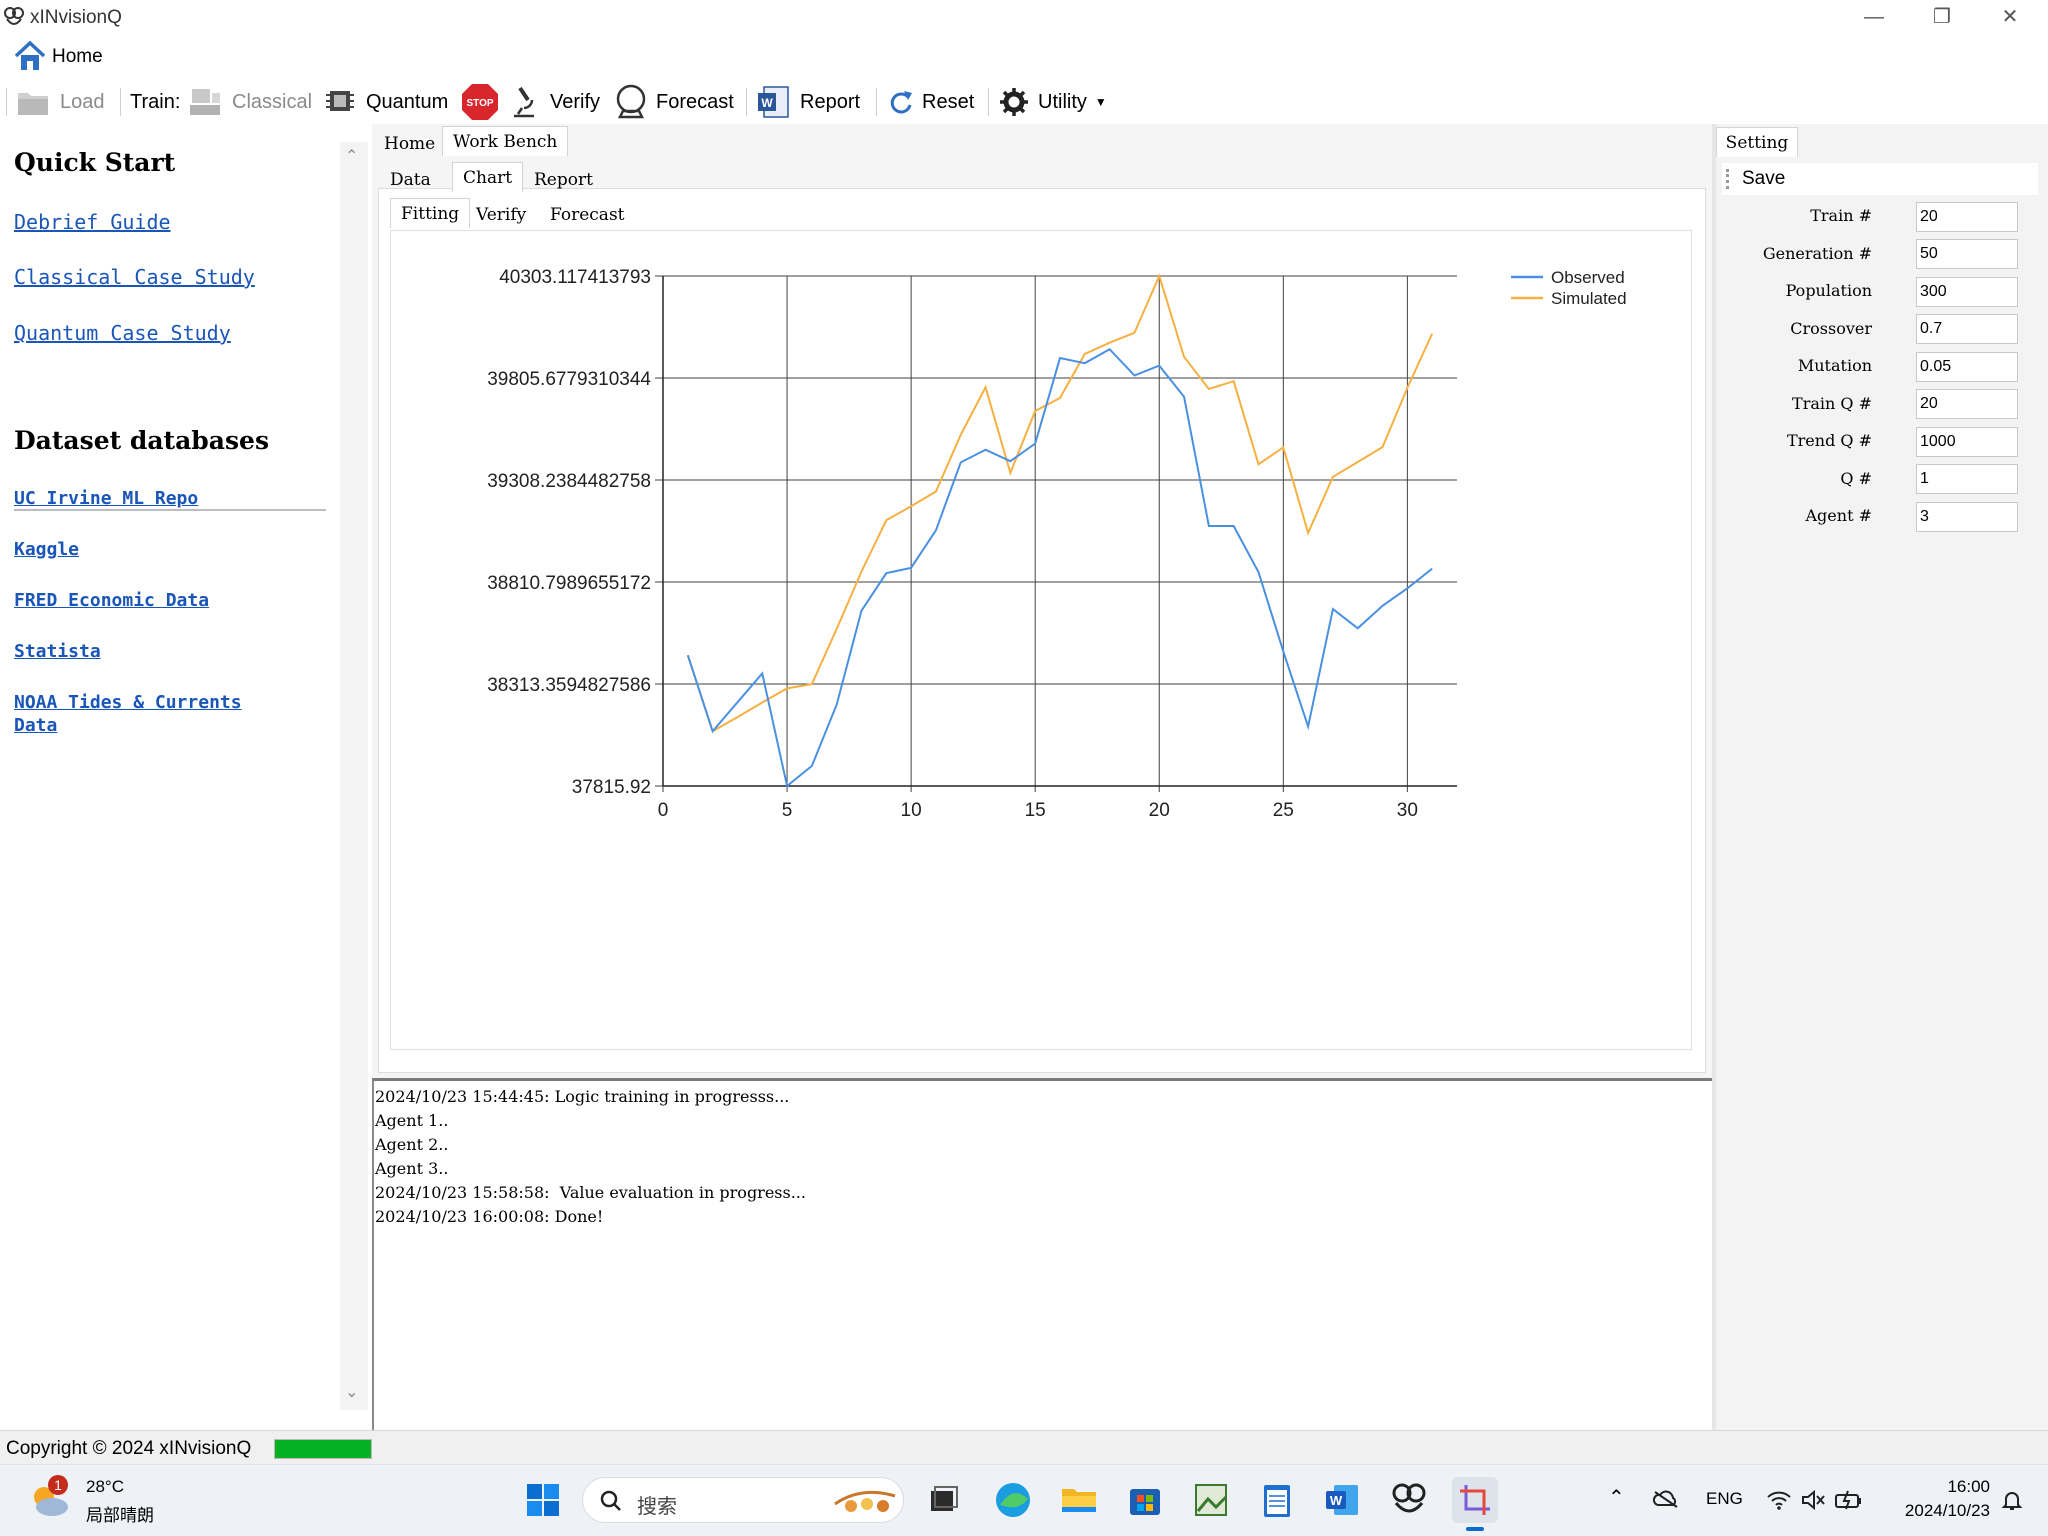 This screenshot has height=1536, width=2048. What do you see at coordinates (1831, 328) in the screenshot?
I see `crossover-label: Crossover` at bounding box center [1831, 328].